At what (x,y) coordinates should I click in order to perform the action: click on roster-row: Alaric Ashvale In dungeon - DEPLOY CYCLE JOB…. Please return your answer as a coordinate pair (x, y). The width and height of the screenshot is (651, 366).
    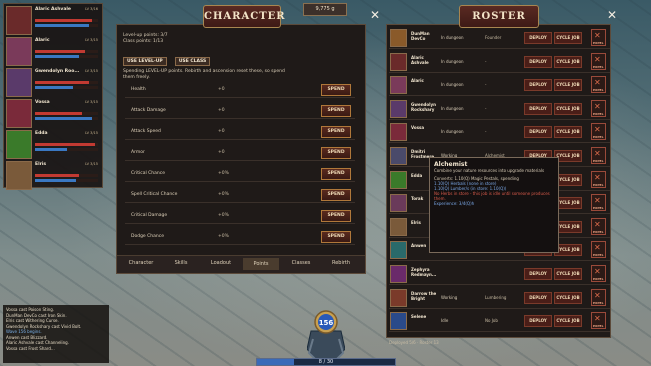
    Looking at the image, I should click on (499, 62).